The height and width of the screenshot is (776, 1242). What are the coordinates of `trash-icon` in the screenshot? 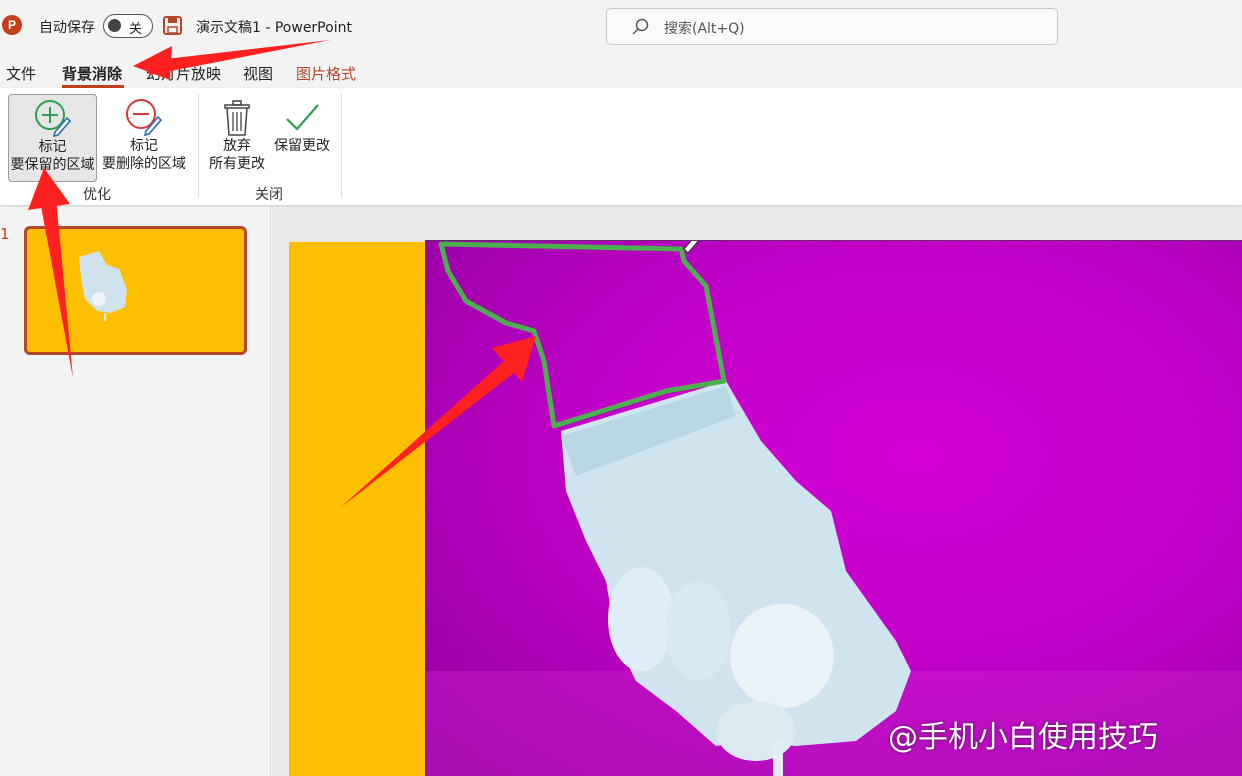 It's located at (237, 118).